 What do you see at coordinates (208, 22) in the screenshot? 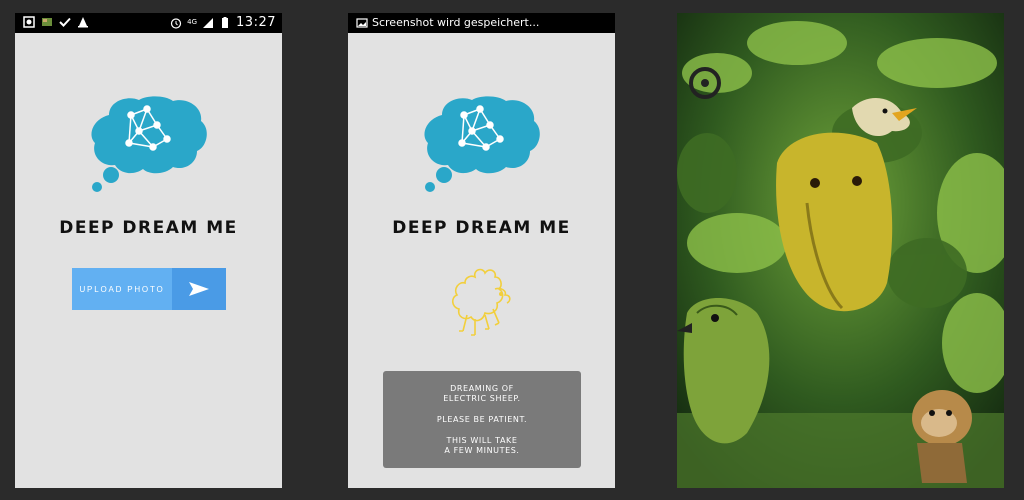
I see `signal-icon` at bounding box center [208, 22].